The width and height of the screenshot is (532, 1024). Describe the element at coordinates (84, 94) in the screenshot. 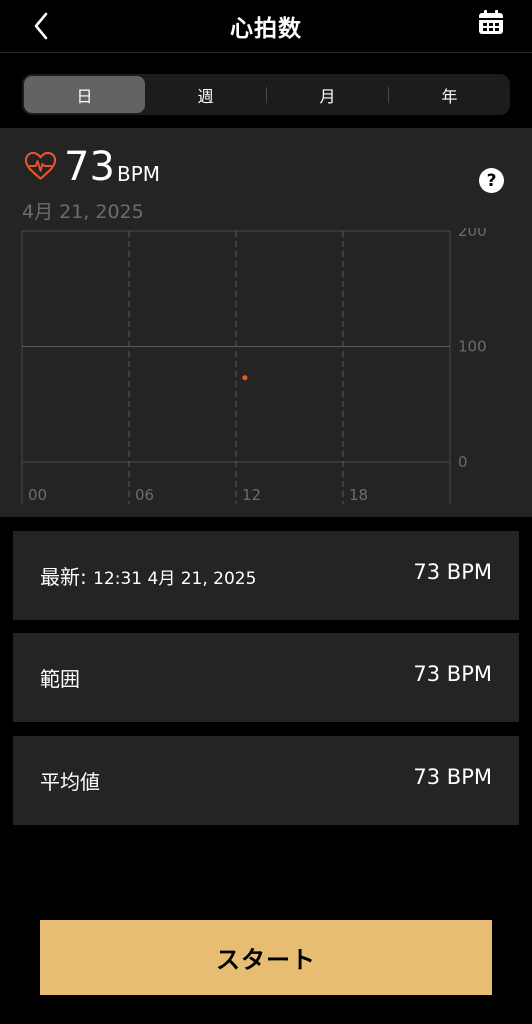

I see `tab-day: 日` at that location.